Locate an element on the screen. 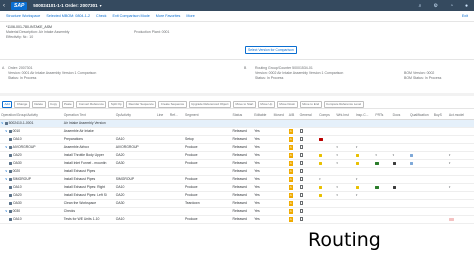  table-row: ∨ 0010 Assemble Air Intake Released Yes A is located at coordinates (237, 131).